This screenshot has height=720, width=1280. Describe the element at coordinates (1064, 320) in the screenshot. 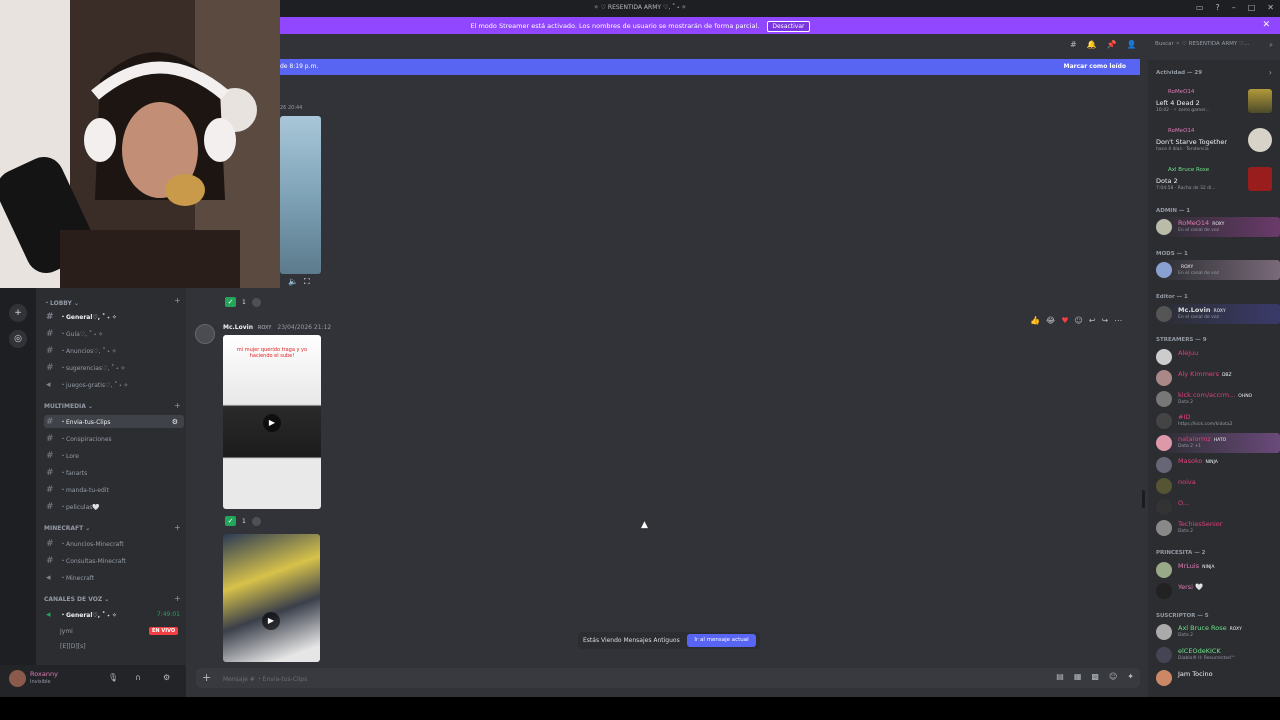

I see `heart-icon: ♥` at that location.